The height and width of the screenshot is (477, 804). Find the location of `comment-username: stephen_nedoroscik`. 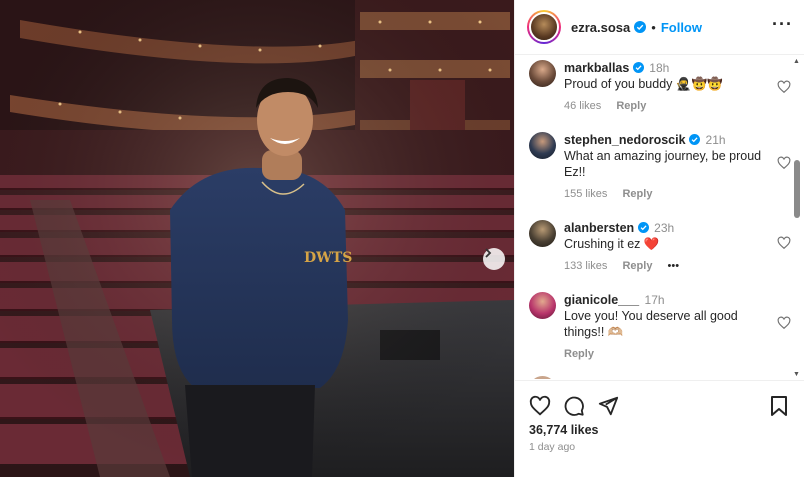

comment-username: stephen_nedoroscik is located at coordinates (625, 140).